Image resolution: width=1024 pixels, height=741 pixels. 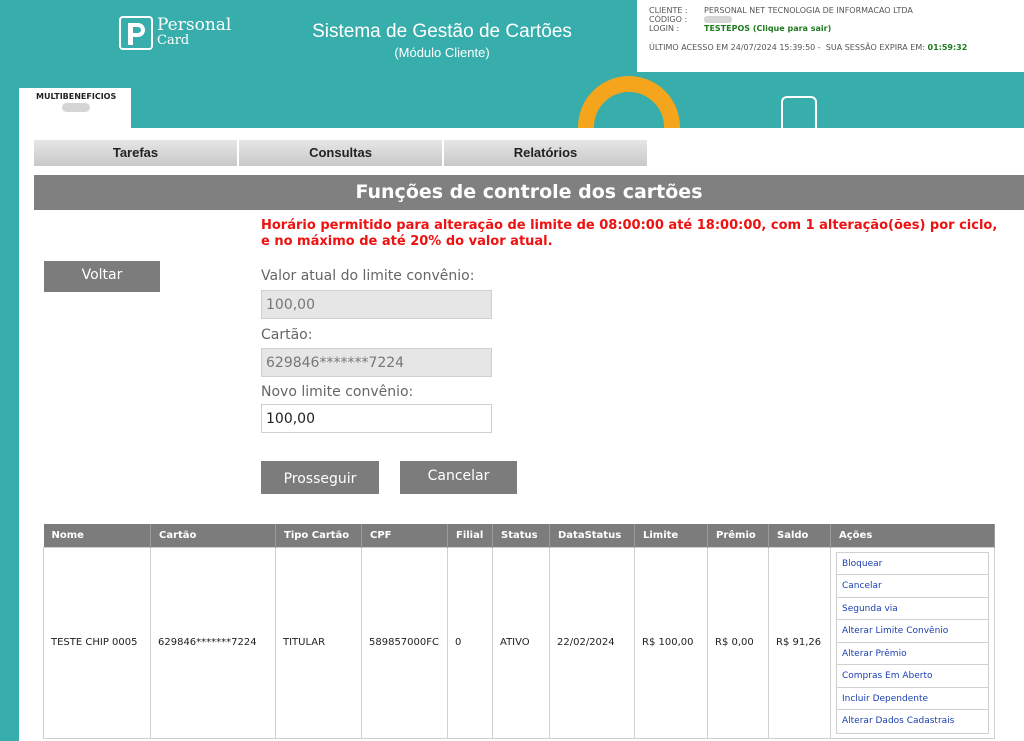 What do you see at coordinates (912, 699) in the screenshot?
I see `action-incluir-dependente: Incluir Dependente` at bounding box center [912, 699].